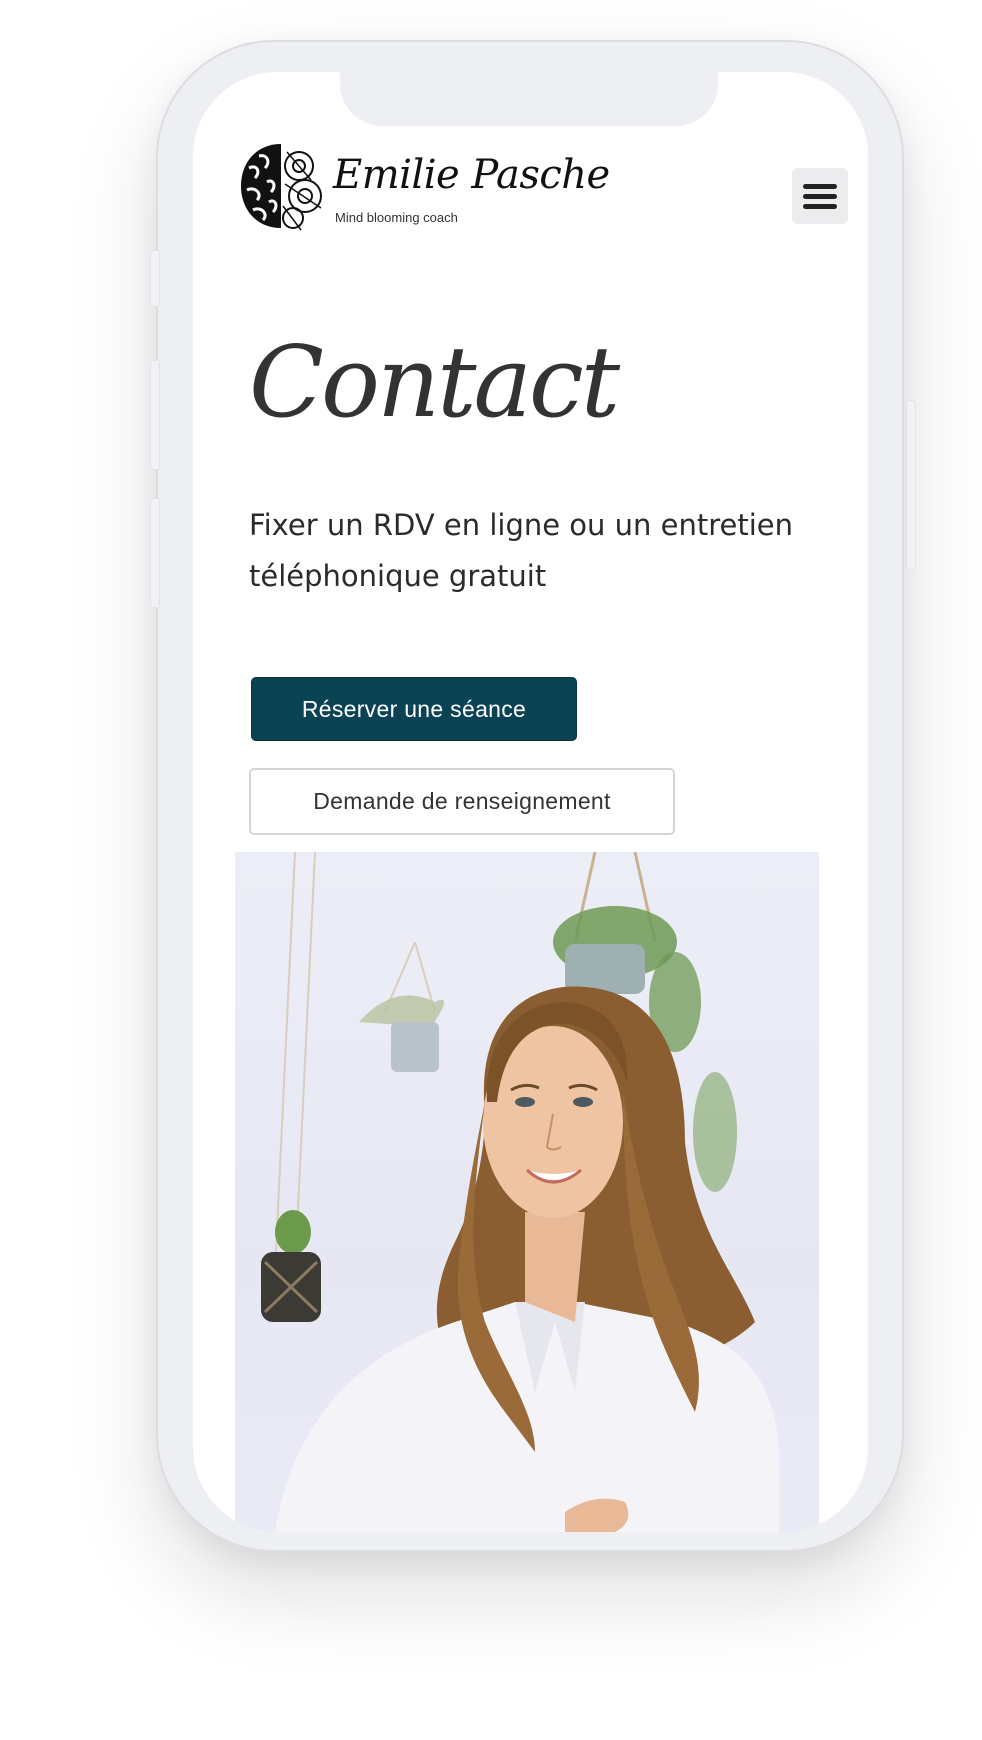 Image resolution: width=982 pixels, height=1740 pixels. I want to click on site-logo: Emilie Pasche Mind blooming coach, so click(423, 188).